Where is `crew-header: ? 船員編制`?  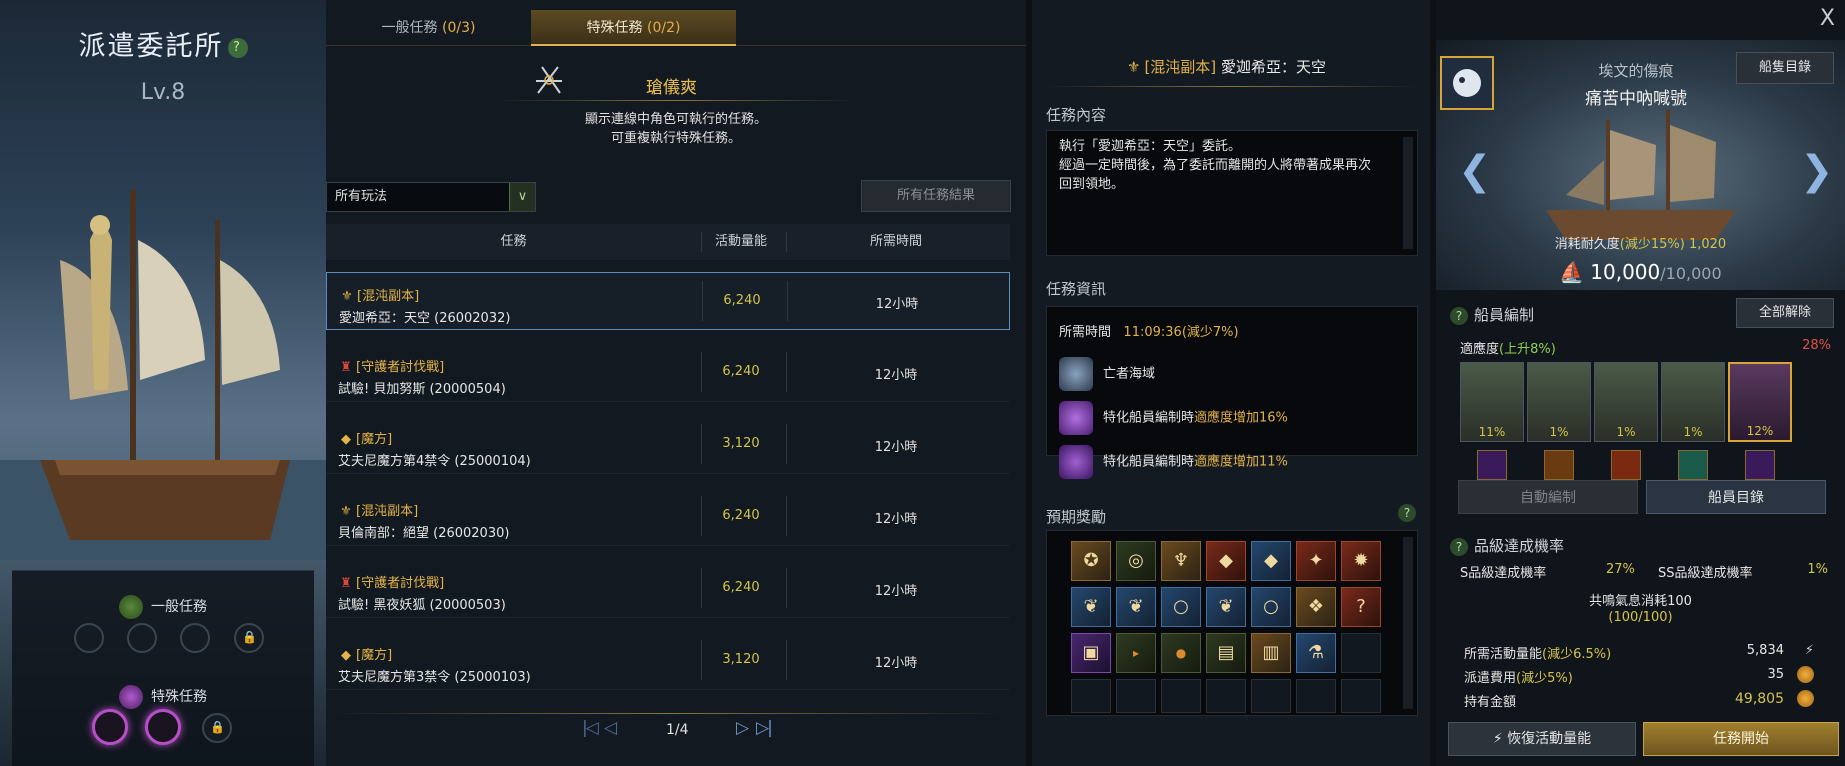
crew-header: ? 船員編制 is located at coordinates (1492, 314).